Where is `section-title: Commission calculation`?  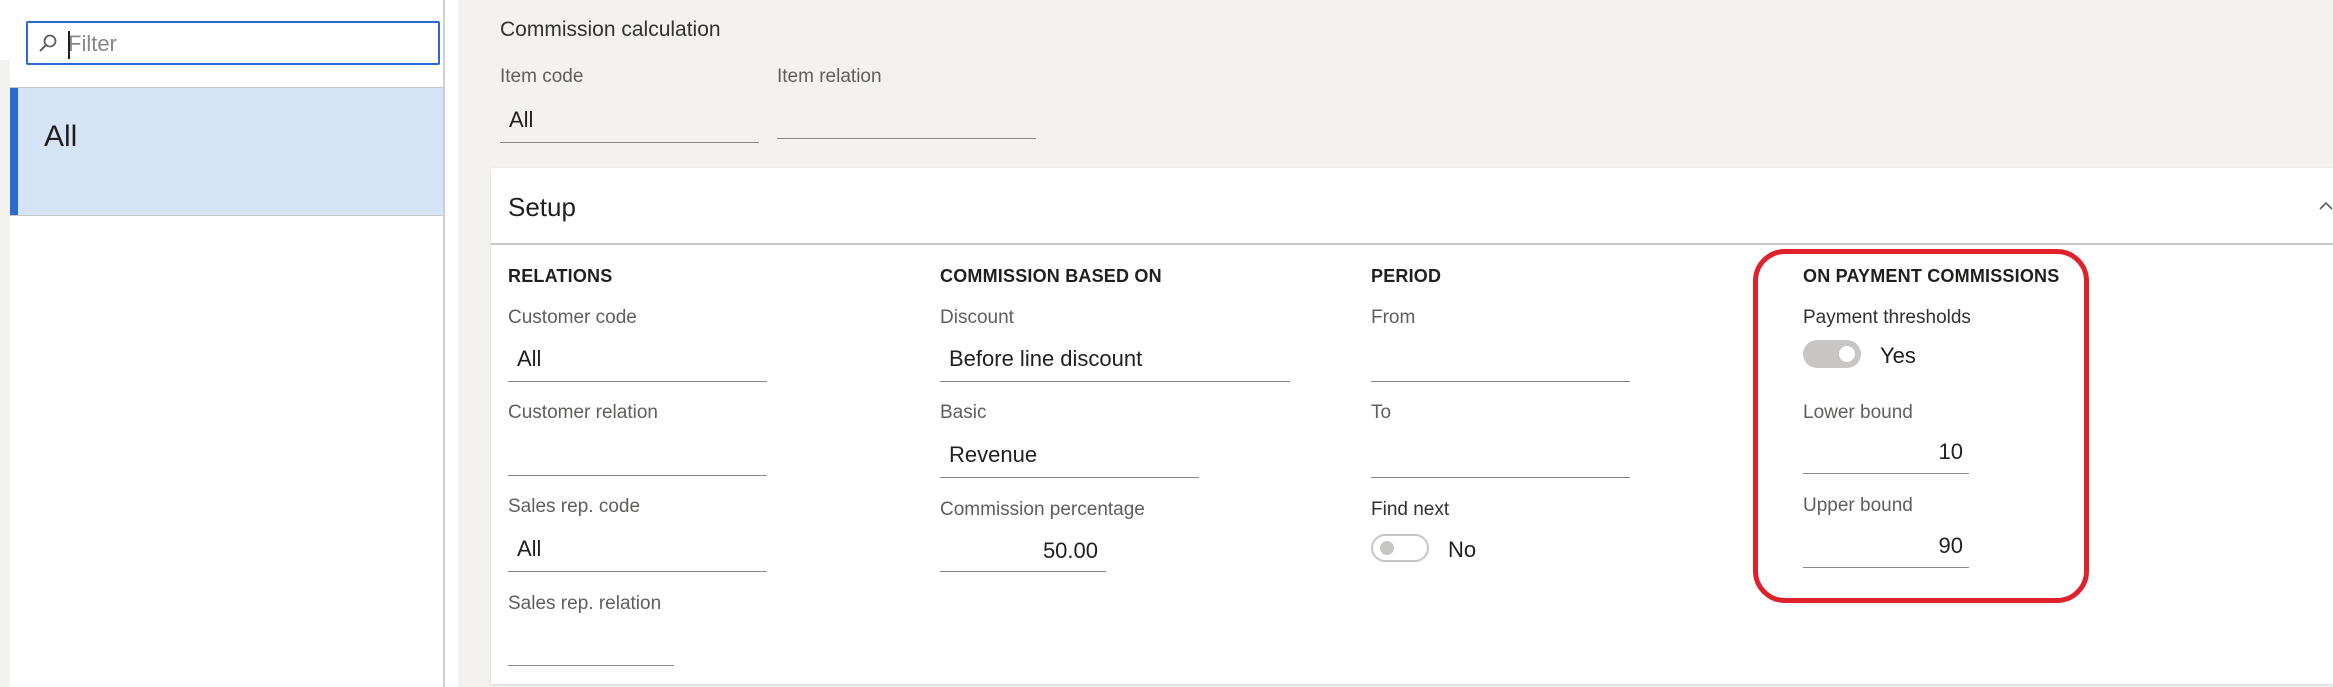 section-title: Commission calculation is located at coordinates (610, 29).